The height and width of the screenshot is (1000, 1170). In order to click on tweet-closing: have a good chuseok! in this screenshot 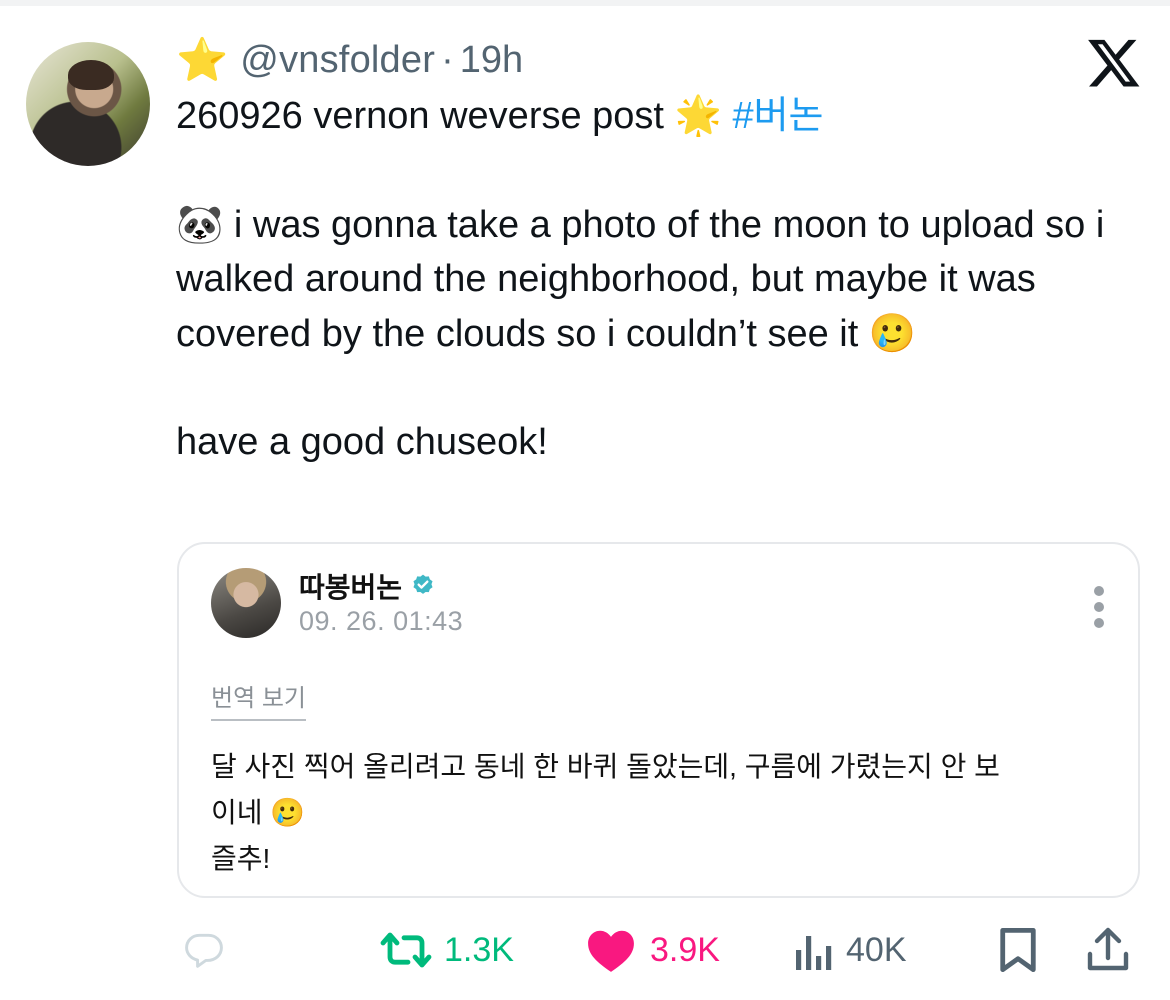, I will do `click(362, 442)`.